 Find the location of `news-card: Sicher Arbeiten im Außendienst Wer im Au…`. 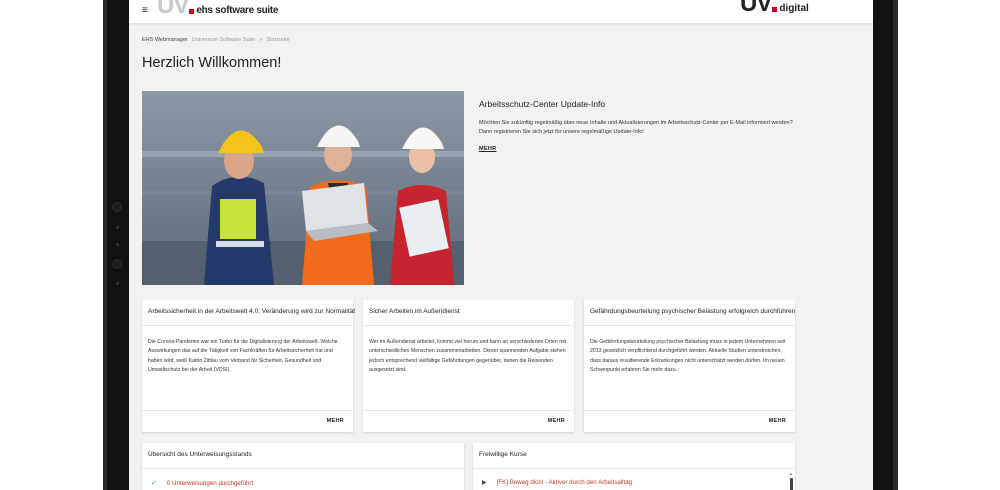

news-card: Sicher Arbeiten im Außendienst Wer im Au… is located at coordinates (468, 366).